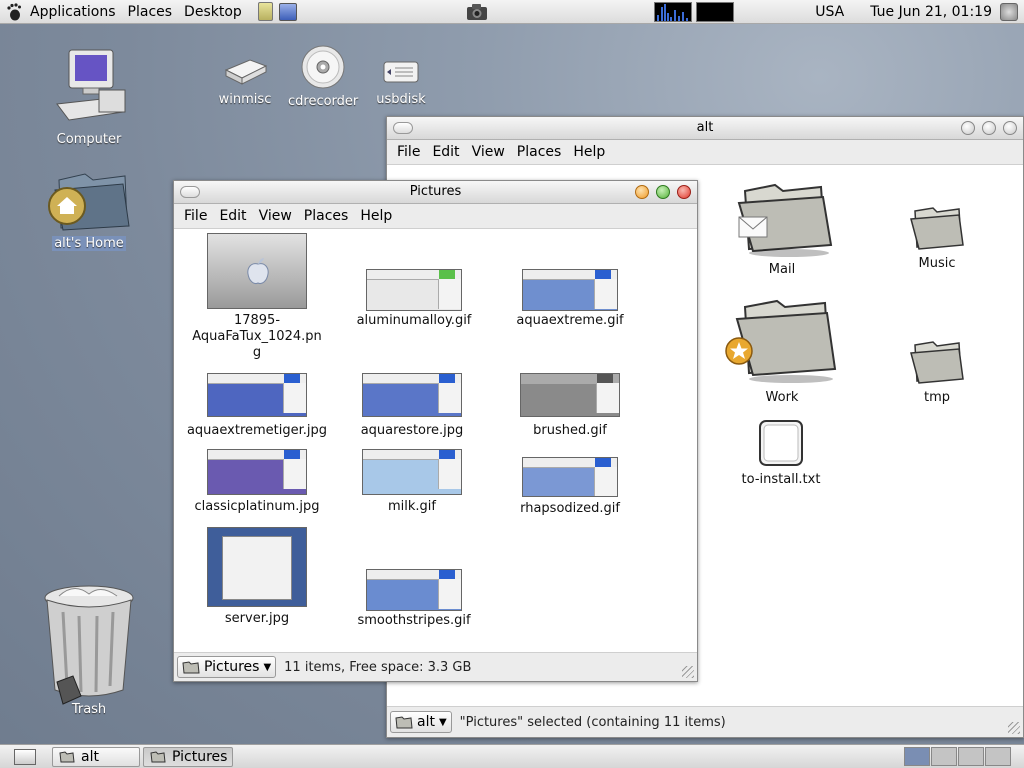  Describe the element at coordinates (150, 12) in the screenshot. I see `places-menu: Places` at that location.